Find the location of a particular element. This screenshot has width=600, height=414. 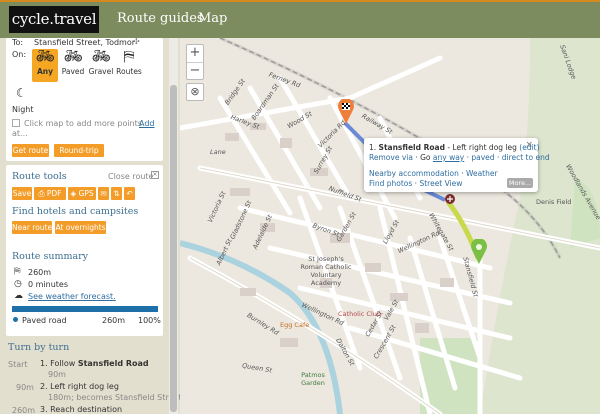

start-marker-icon is located at coordinates (346, 112).